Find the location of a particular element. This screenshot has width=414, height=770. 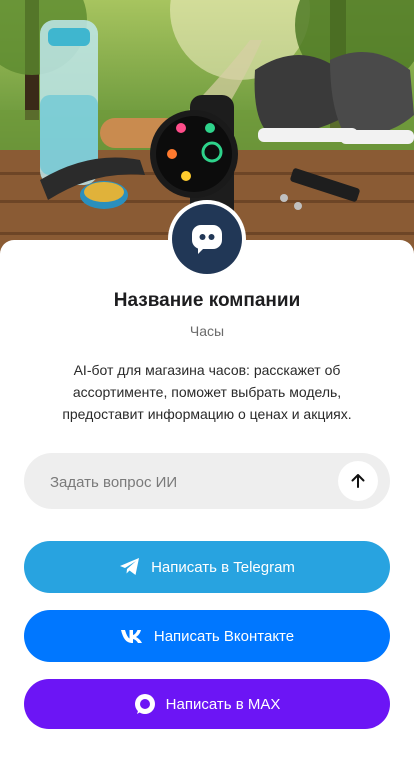

chat-bubble-icon is located at coordinates (207, 239).